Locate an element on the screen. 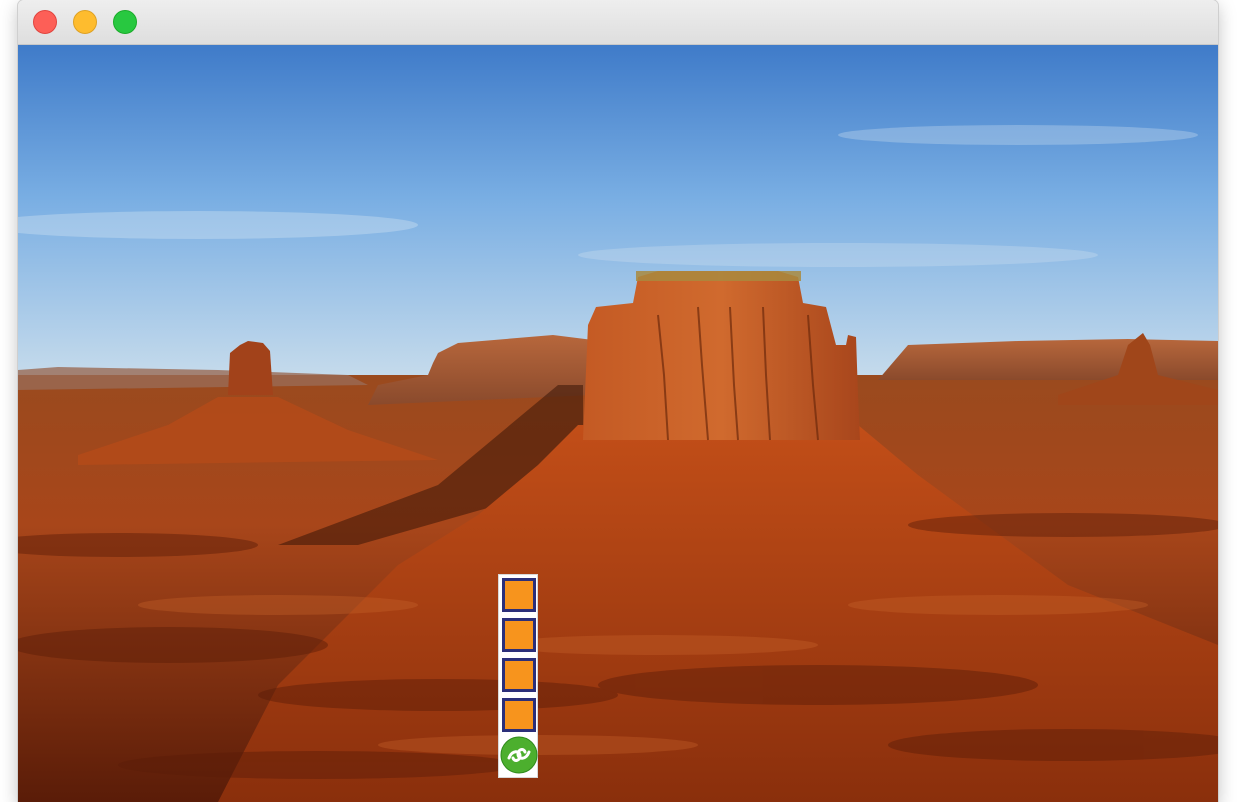 The height and width of the screenshot is (802, 1238). floating-toolstrip is located at coordinates (518, 676).